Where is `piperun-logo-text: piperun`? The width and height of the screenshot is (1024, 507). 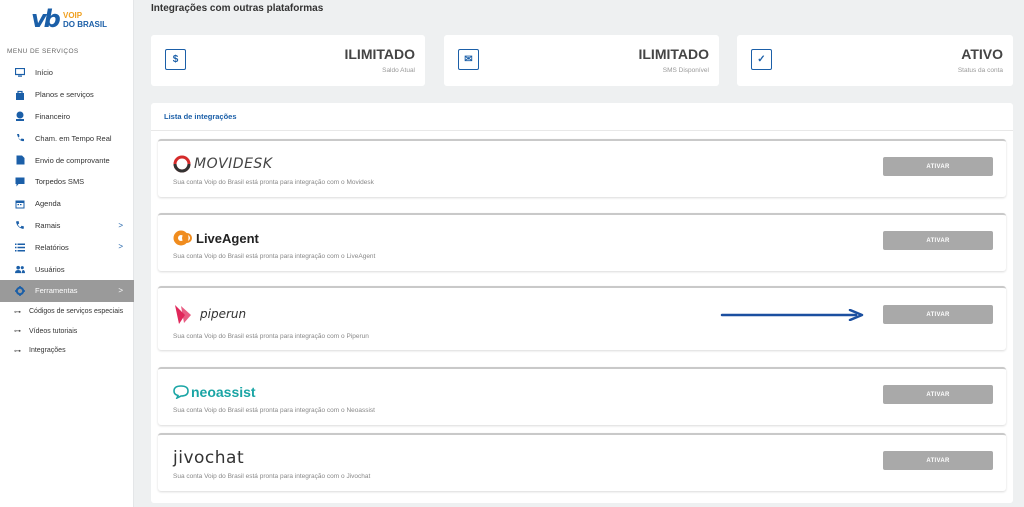
piperun-logo-text: piperun is located at coordinates (223, 314).